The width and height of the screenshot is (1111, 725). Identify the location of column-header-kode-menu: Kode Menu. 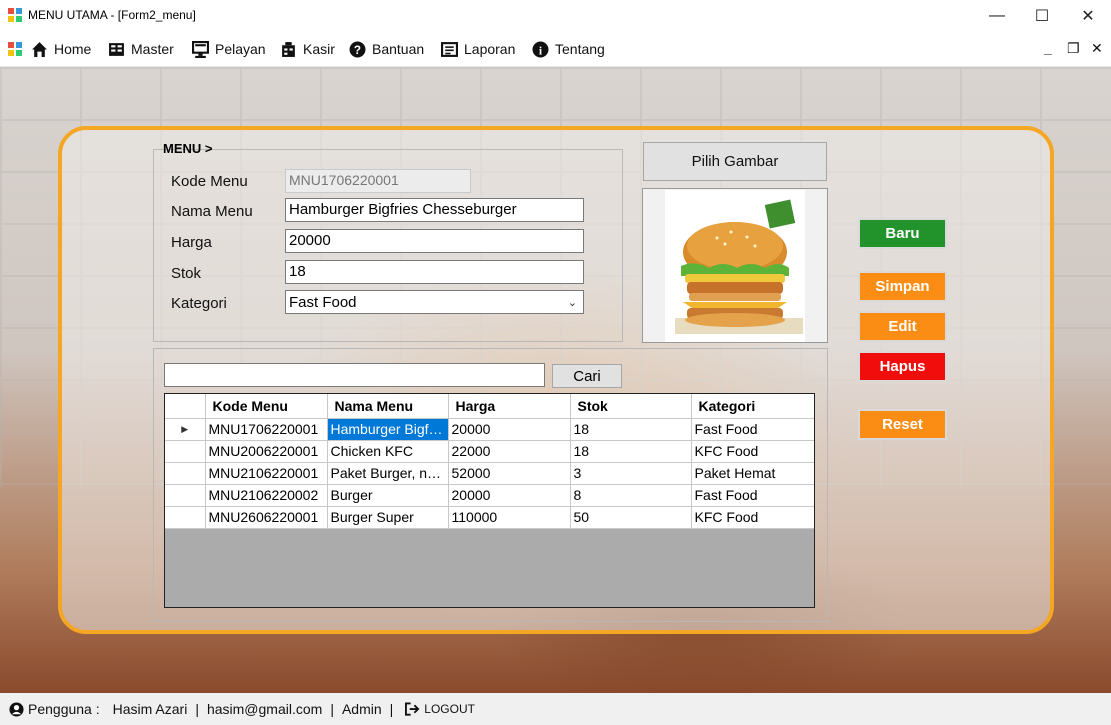
(266, 406).